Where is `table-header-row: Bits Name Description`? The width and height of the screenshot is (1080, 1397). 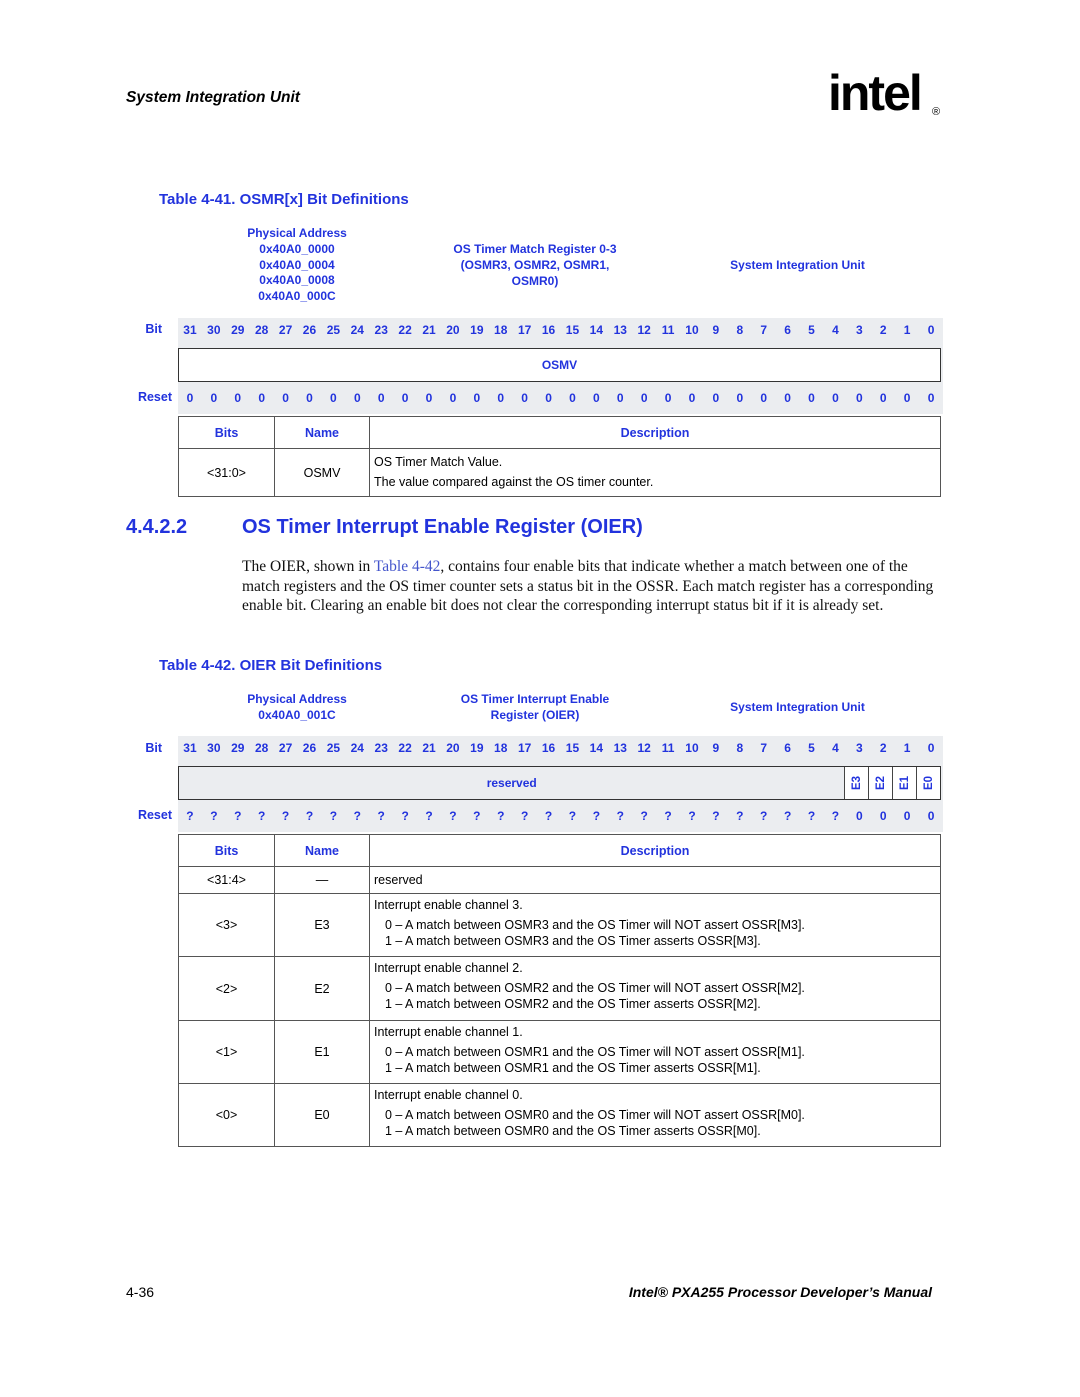
table-header-row: Bits Name Description is located at coordinates (559, 432).